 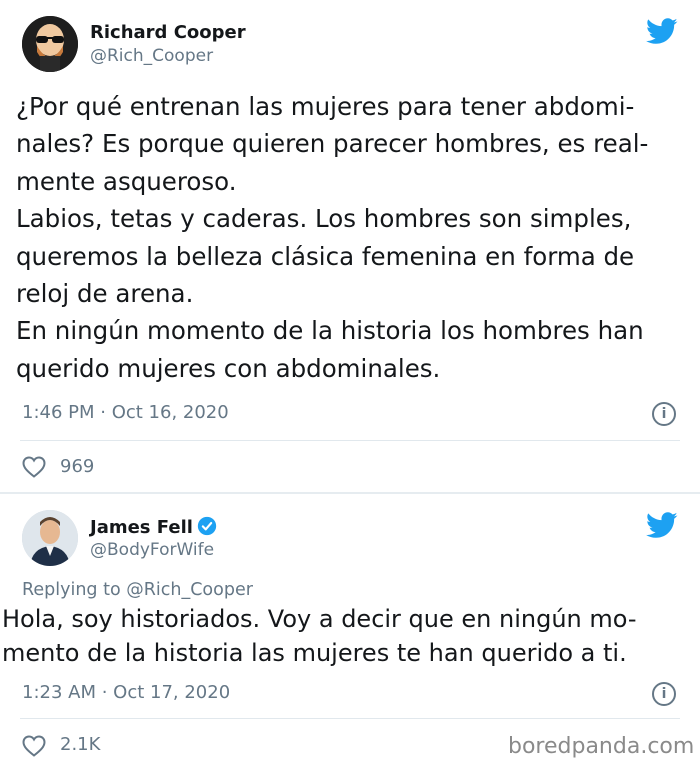 I want to click on tweet-timestamp: 1:23 AM · Oct 17, 2020, so click(x=126, y=692).